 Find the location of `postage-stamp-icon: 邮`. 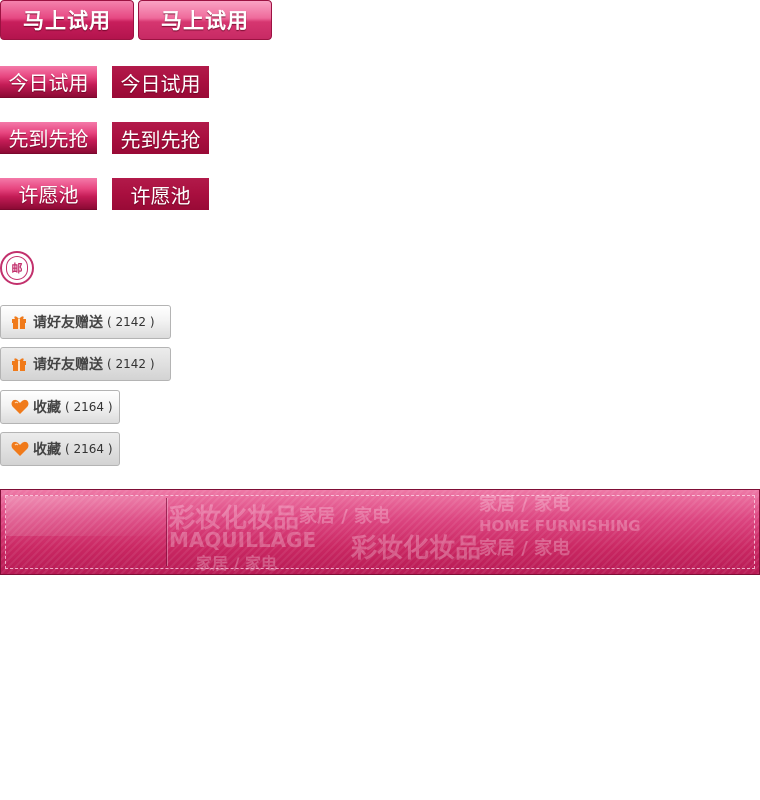

postage-stamp-icon: 邮 is located at coordinates (17, 268).